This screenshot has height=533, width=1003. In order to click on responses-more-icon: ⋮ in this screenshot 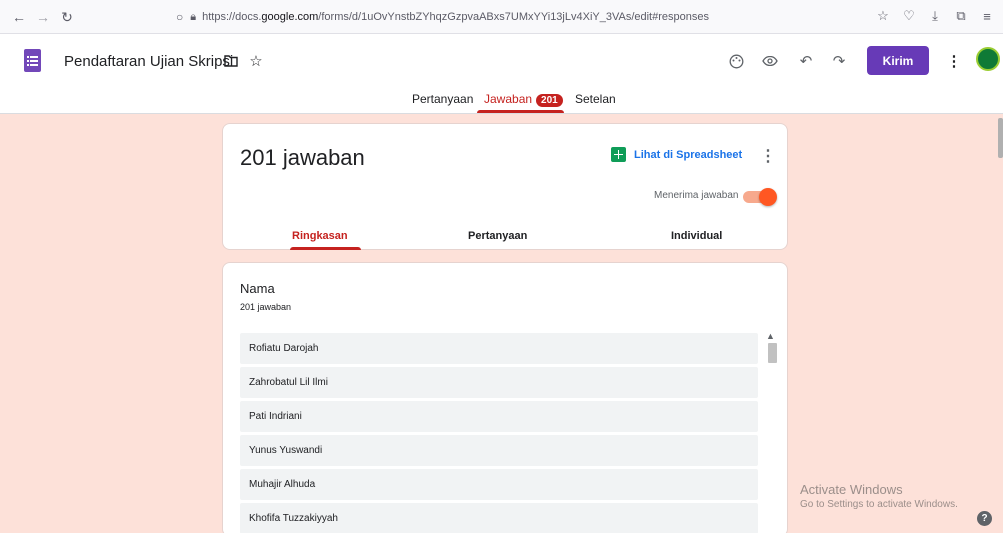, I will do `click(768, 156)`.